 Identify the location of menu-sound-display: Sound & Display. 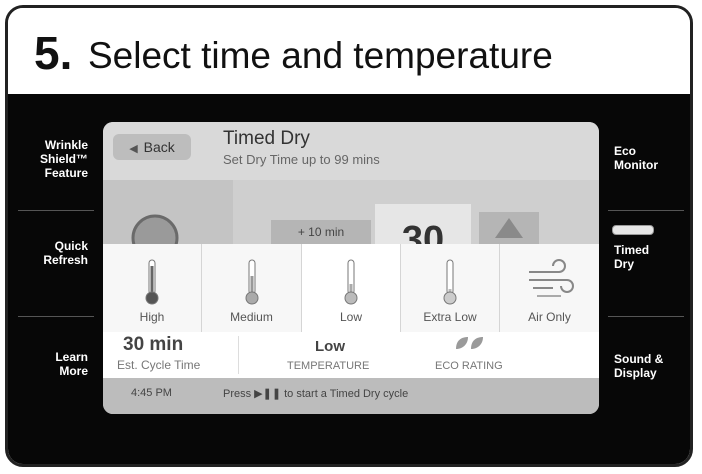
(649, 366).